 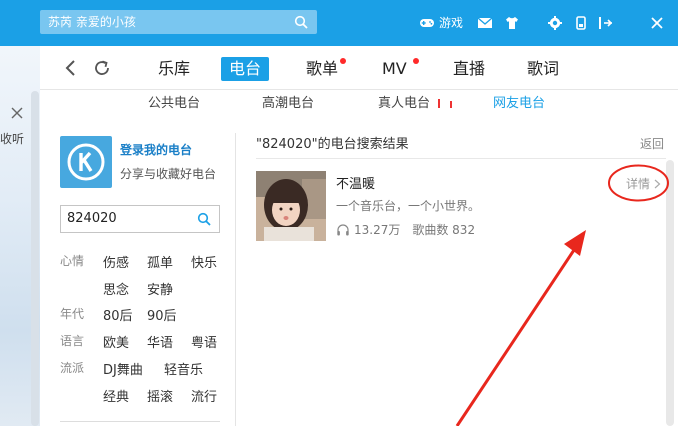 What do you see at coordinates (102, 68) in the screenshot?
I see `refresh-icon` at bounding box center [102, 68].